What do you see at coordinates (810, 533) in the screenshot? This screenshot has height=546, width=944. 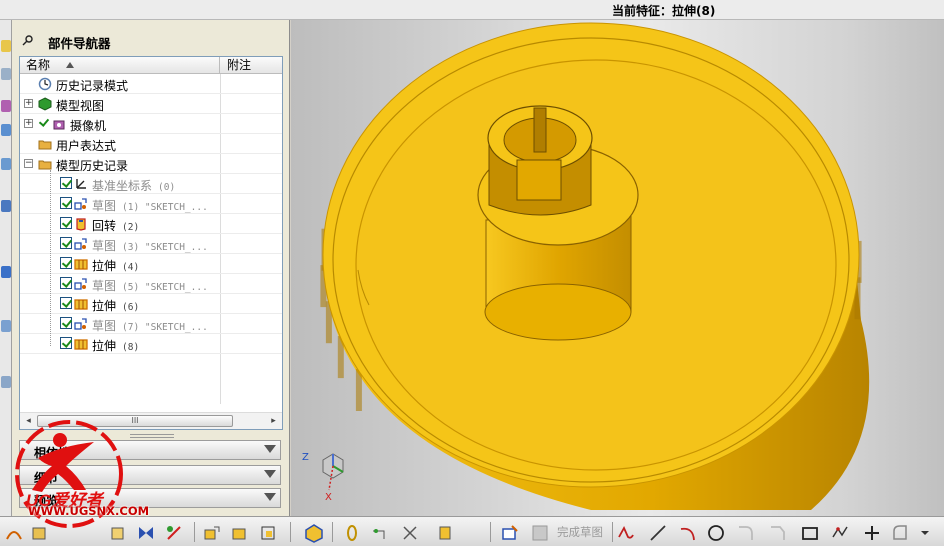 I see `rectangle-tool-icon` at bounding box center [810, 533].